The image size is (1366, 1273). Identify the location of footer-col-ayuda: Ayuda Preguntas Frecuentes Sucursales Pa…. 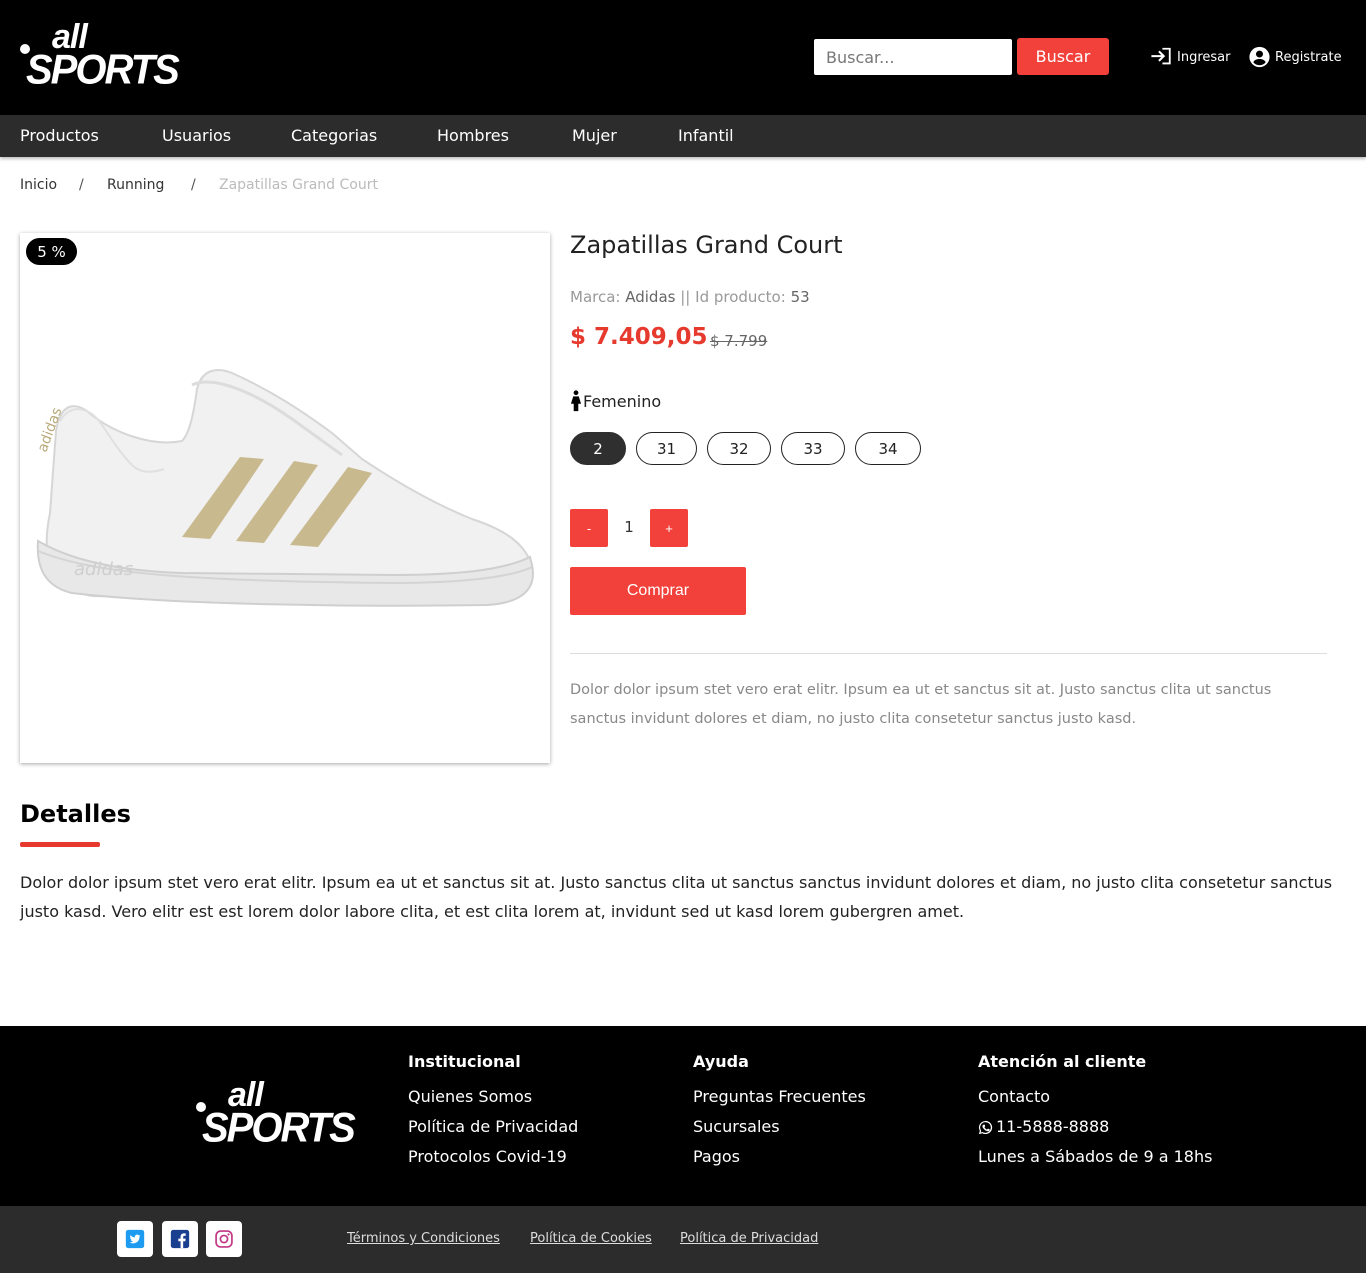
(779, 1112).